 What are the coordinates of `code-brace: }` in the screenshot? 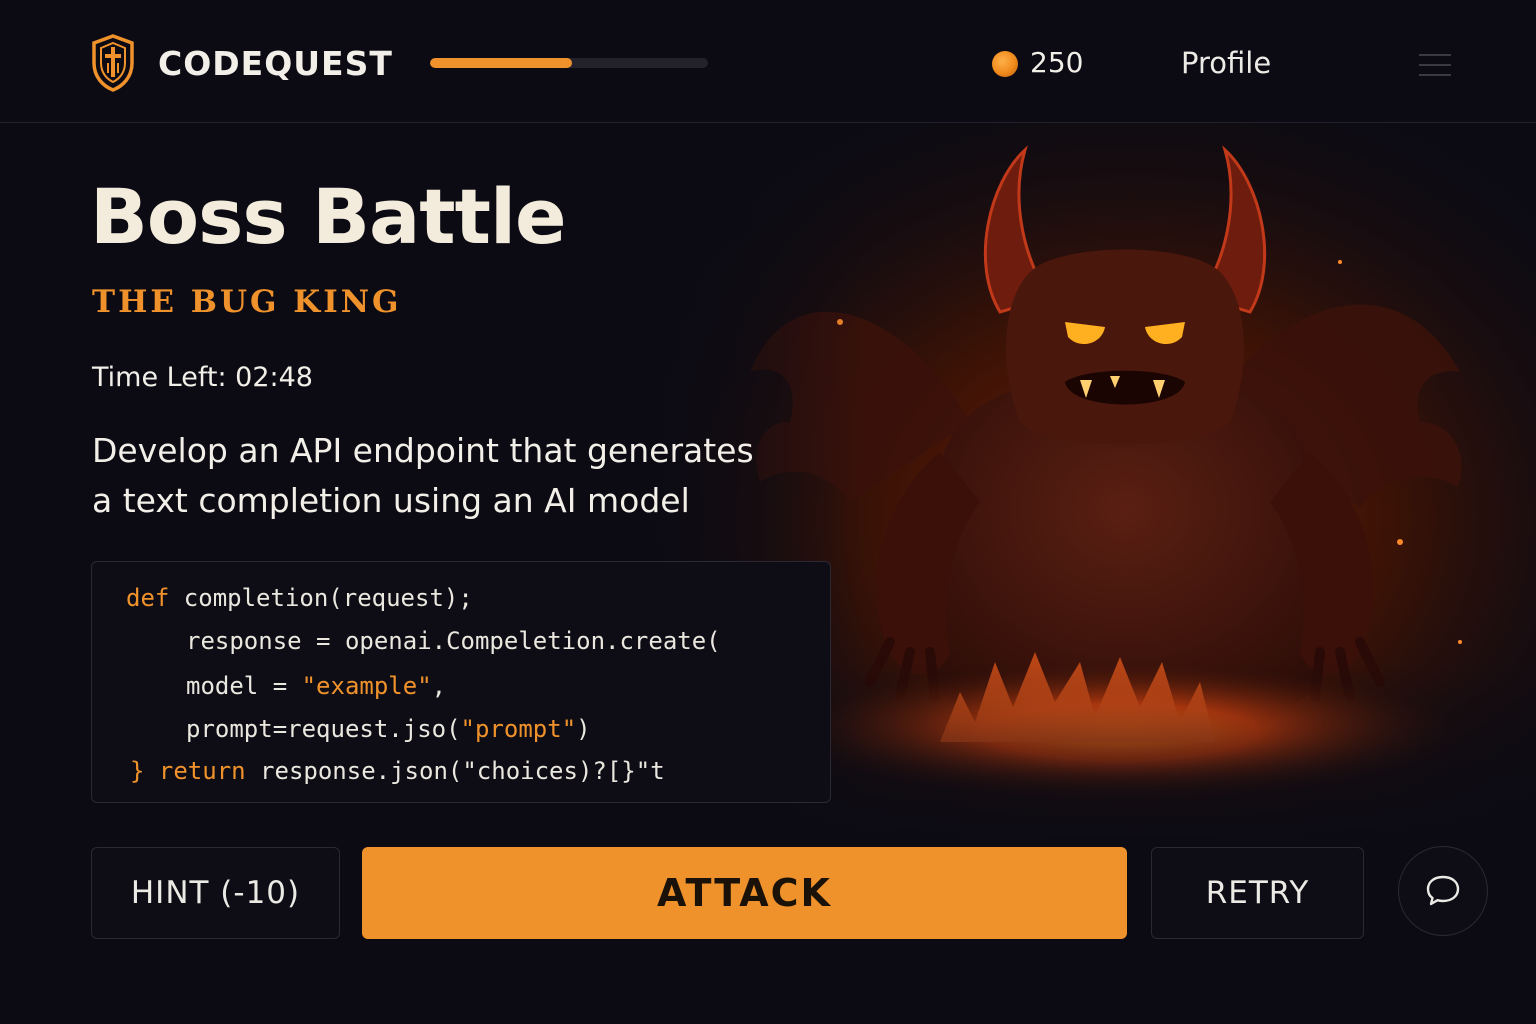 It's located at (137, 771).